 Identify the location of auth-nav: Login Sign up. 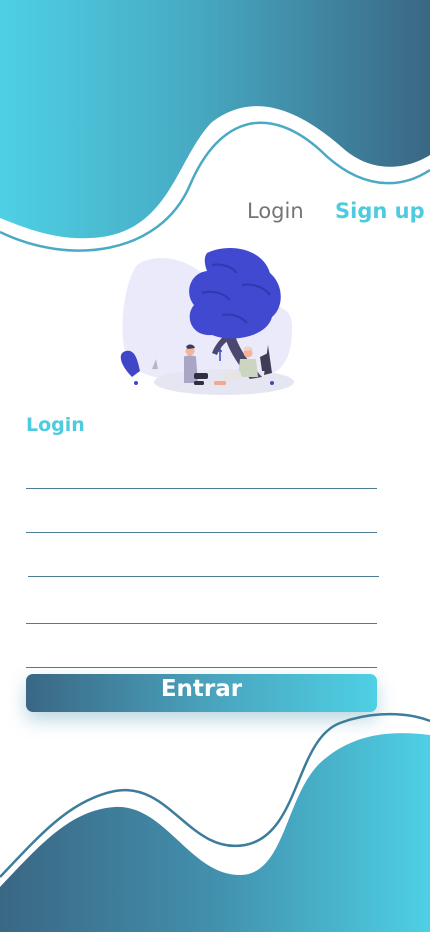
(215, 212).